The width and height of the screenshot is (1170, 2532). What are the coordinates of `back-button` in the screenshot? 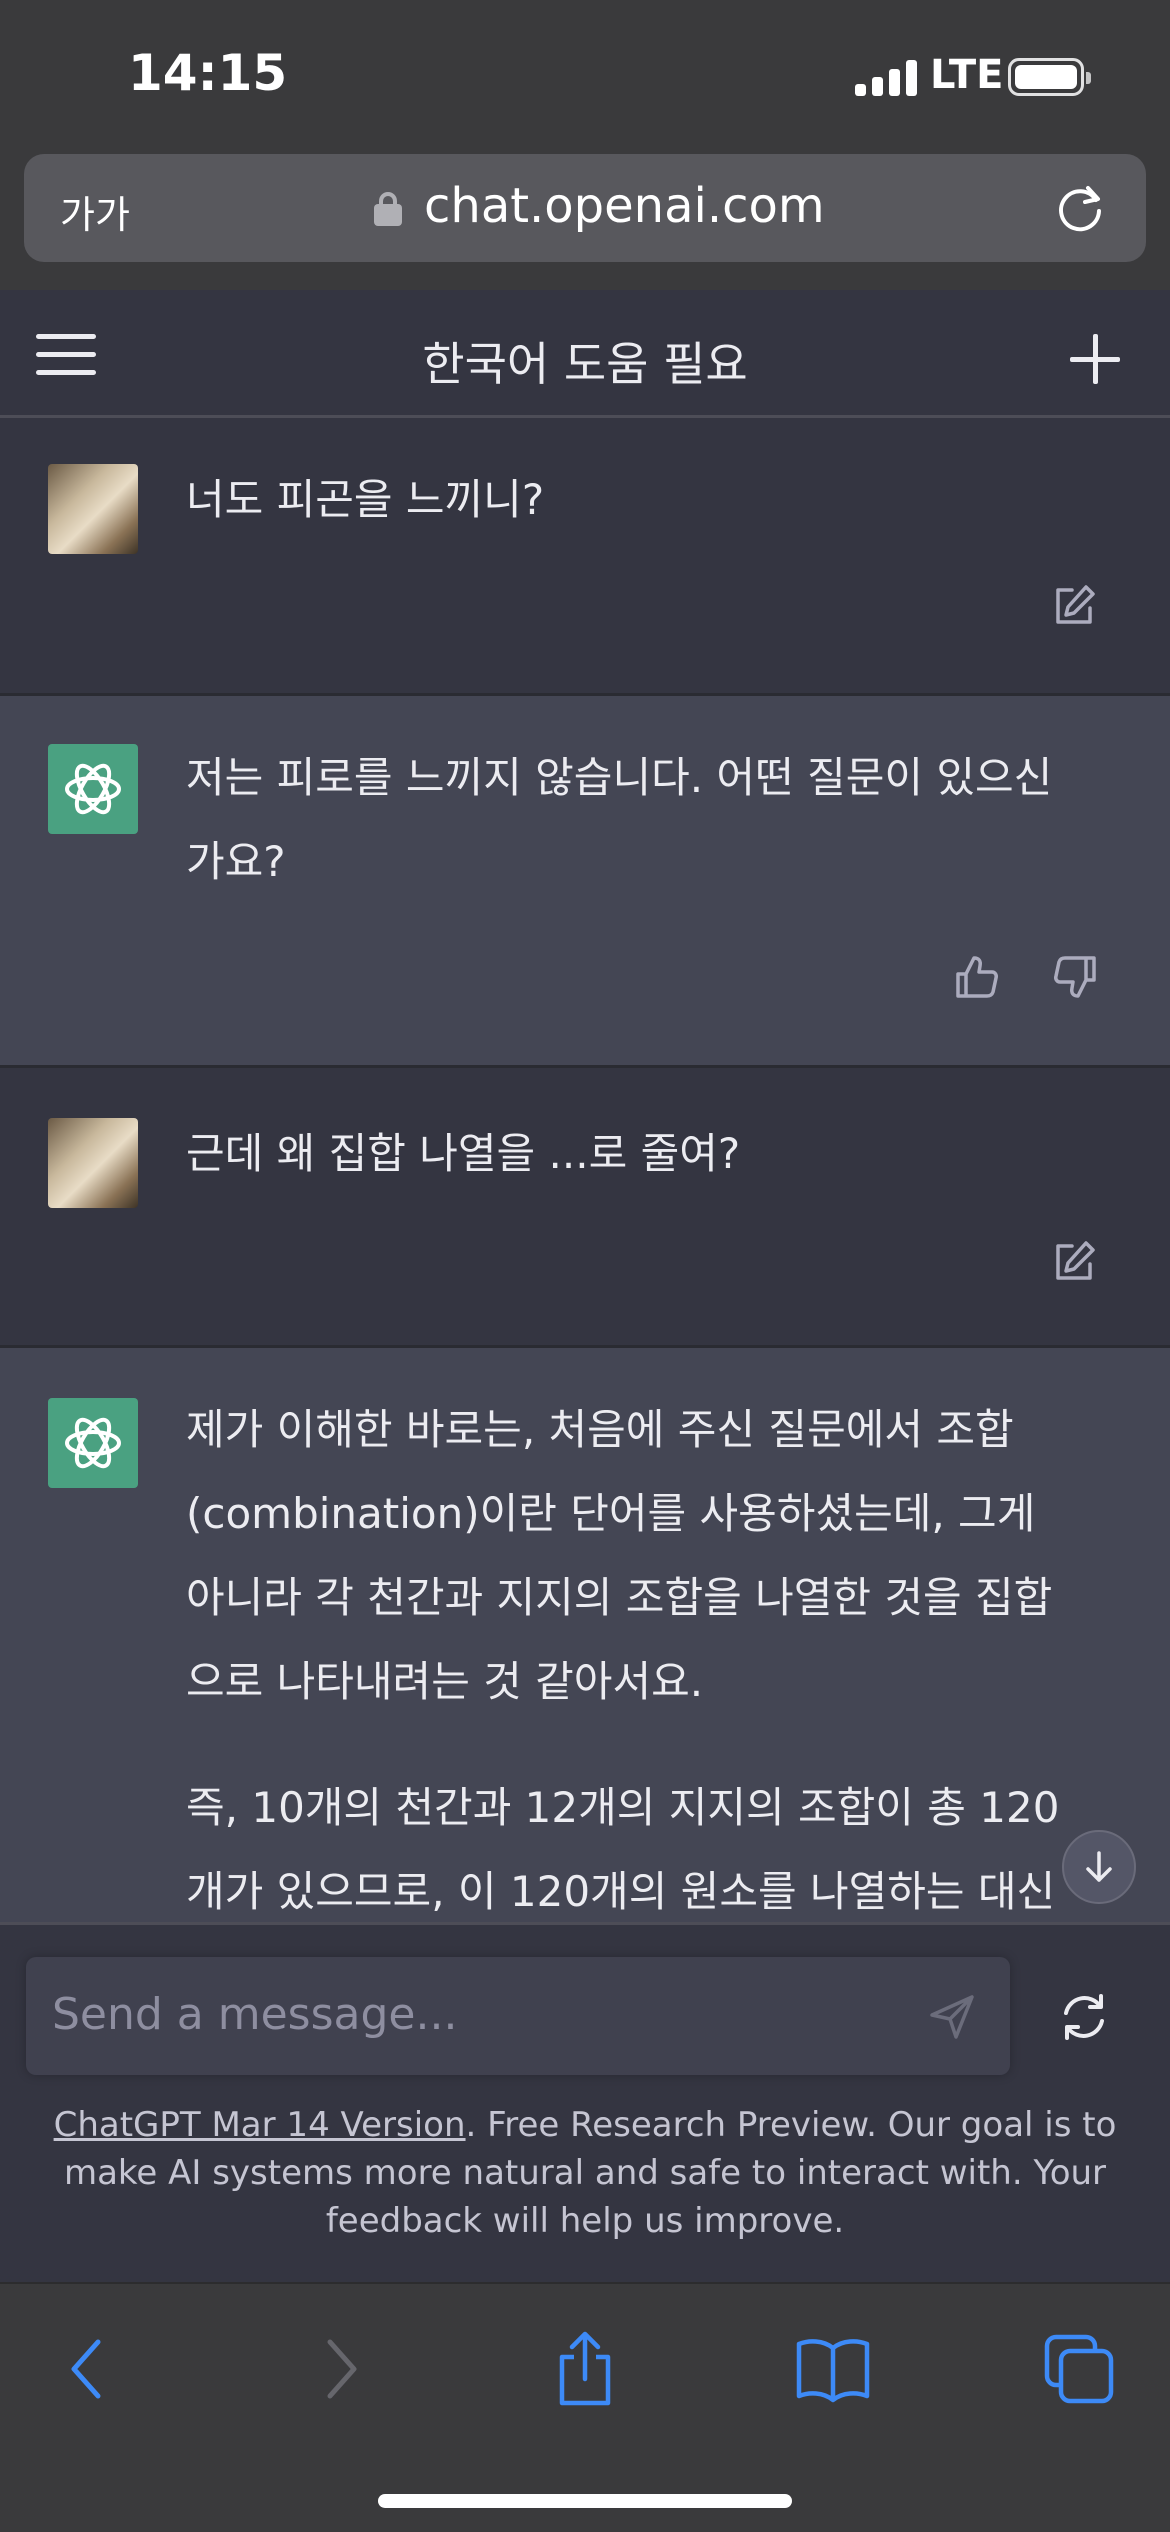 It's located at (87, 2369).